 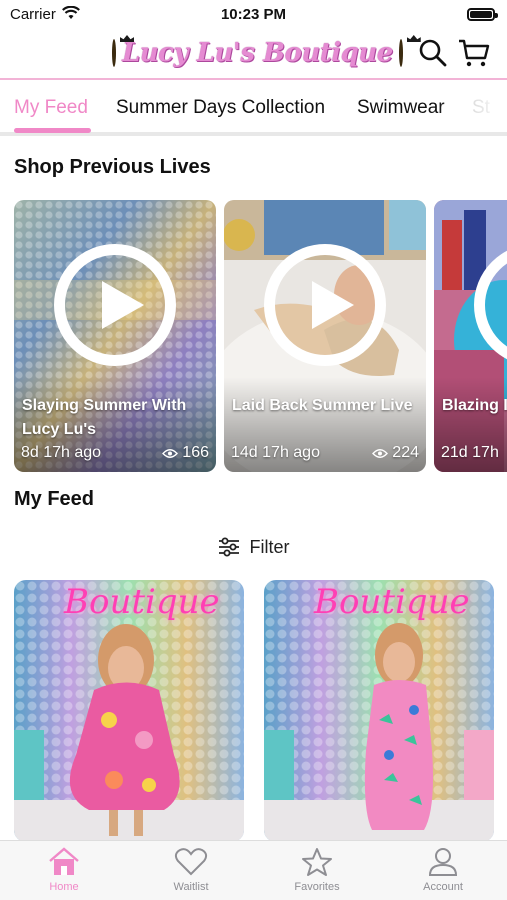 I want to click on nav-favorites: Favorites, so click(x=317, y=870).